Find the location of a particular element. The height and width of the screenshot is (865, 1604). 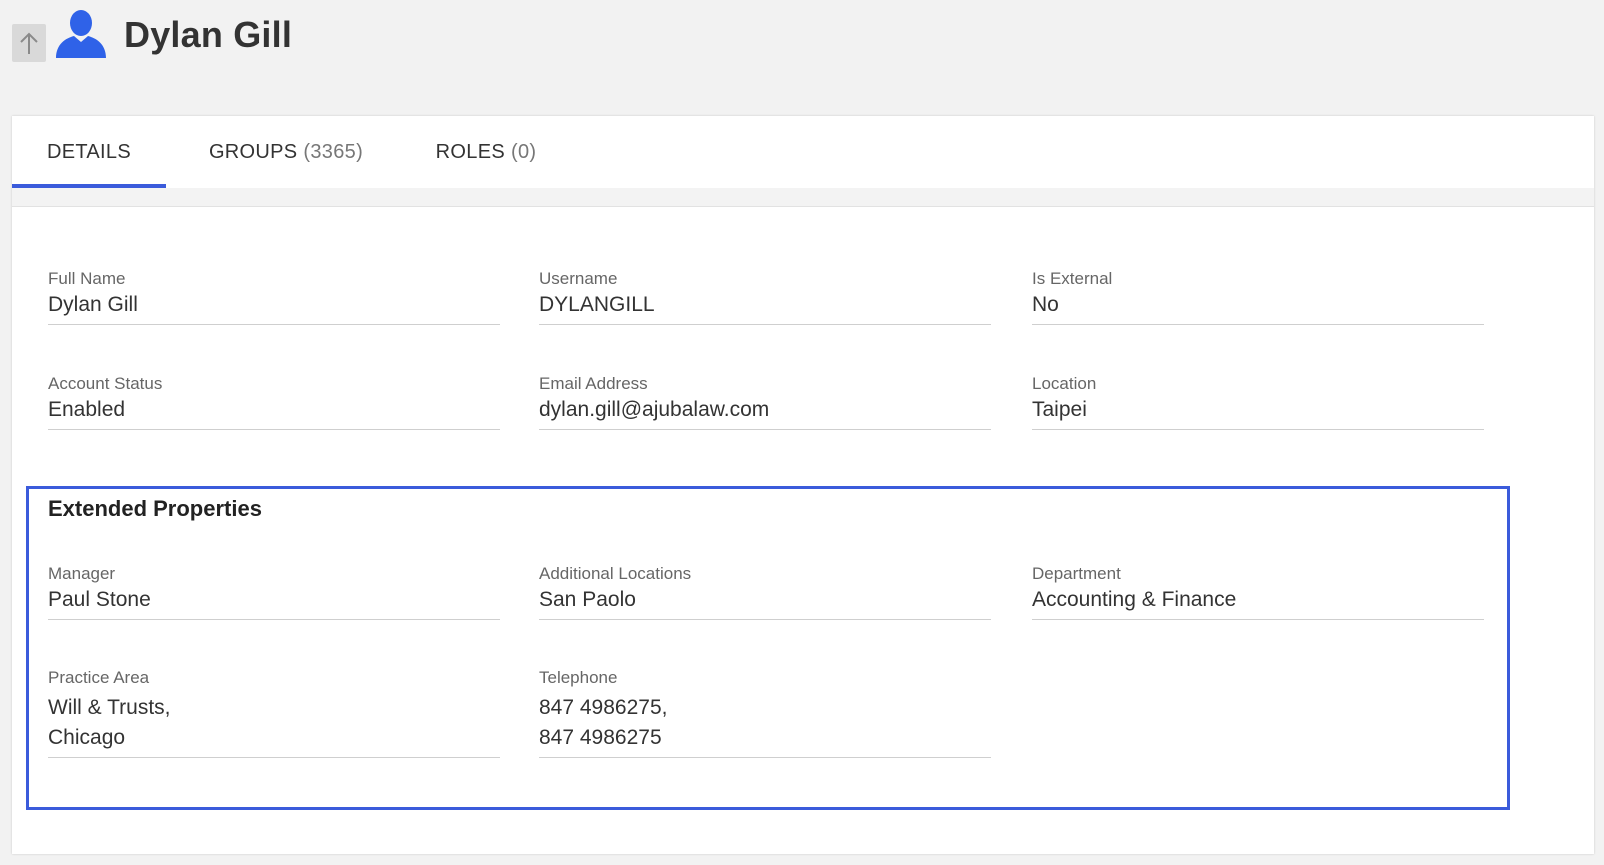

is-external-value: No is located at coordinates (1045, 304).